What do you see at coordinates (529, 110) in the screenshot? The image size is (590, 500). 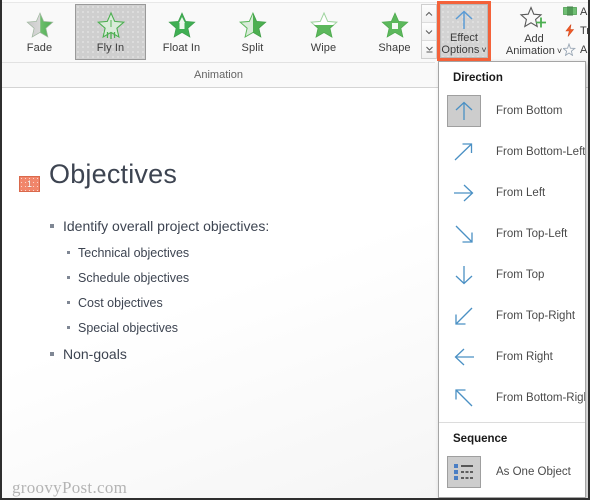 I see `menu-item-label: From Bottom` at bounding box center [529, 110].